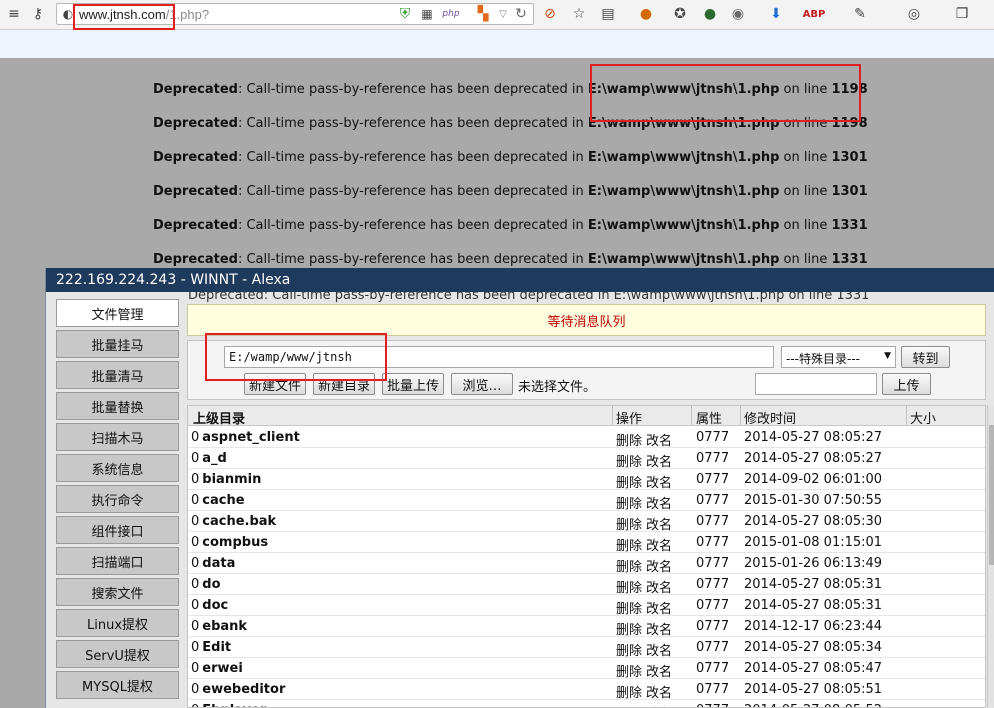 This screenshot has width=994, height=708. I want to click on clipboard-icon: ▤, so click(608, 14).